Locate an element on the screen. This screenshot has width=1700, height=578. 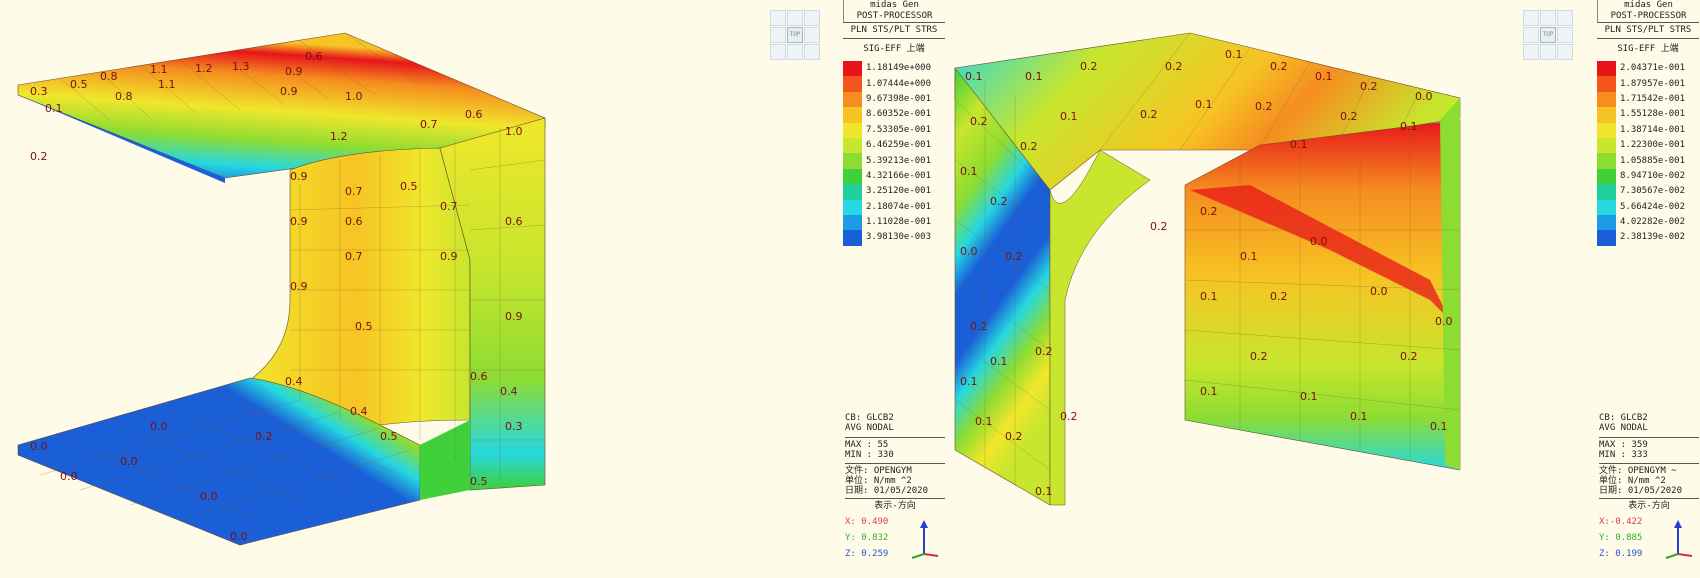
svg-text: 0.7 is located at coordinates (429, 124).